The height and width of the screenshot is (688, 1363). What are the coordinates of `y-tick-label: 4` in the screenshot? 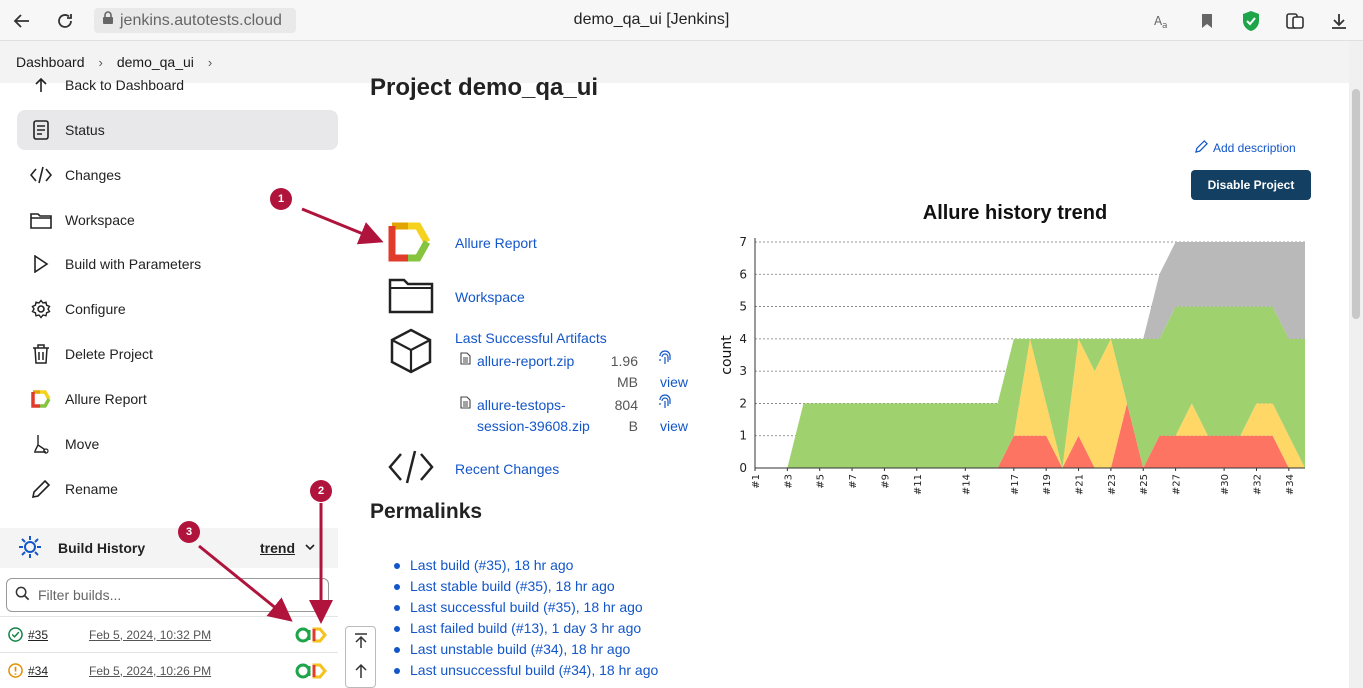 It's located at (743, 339).